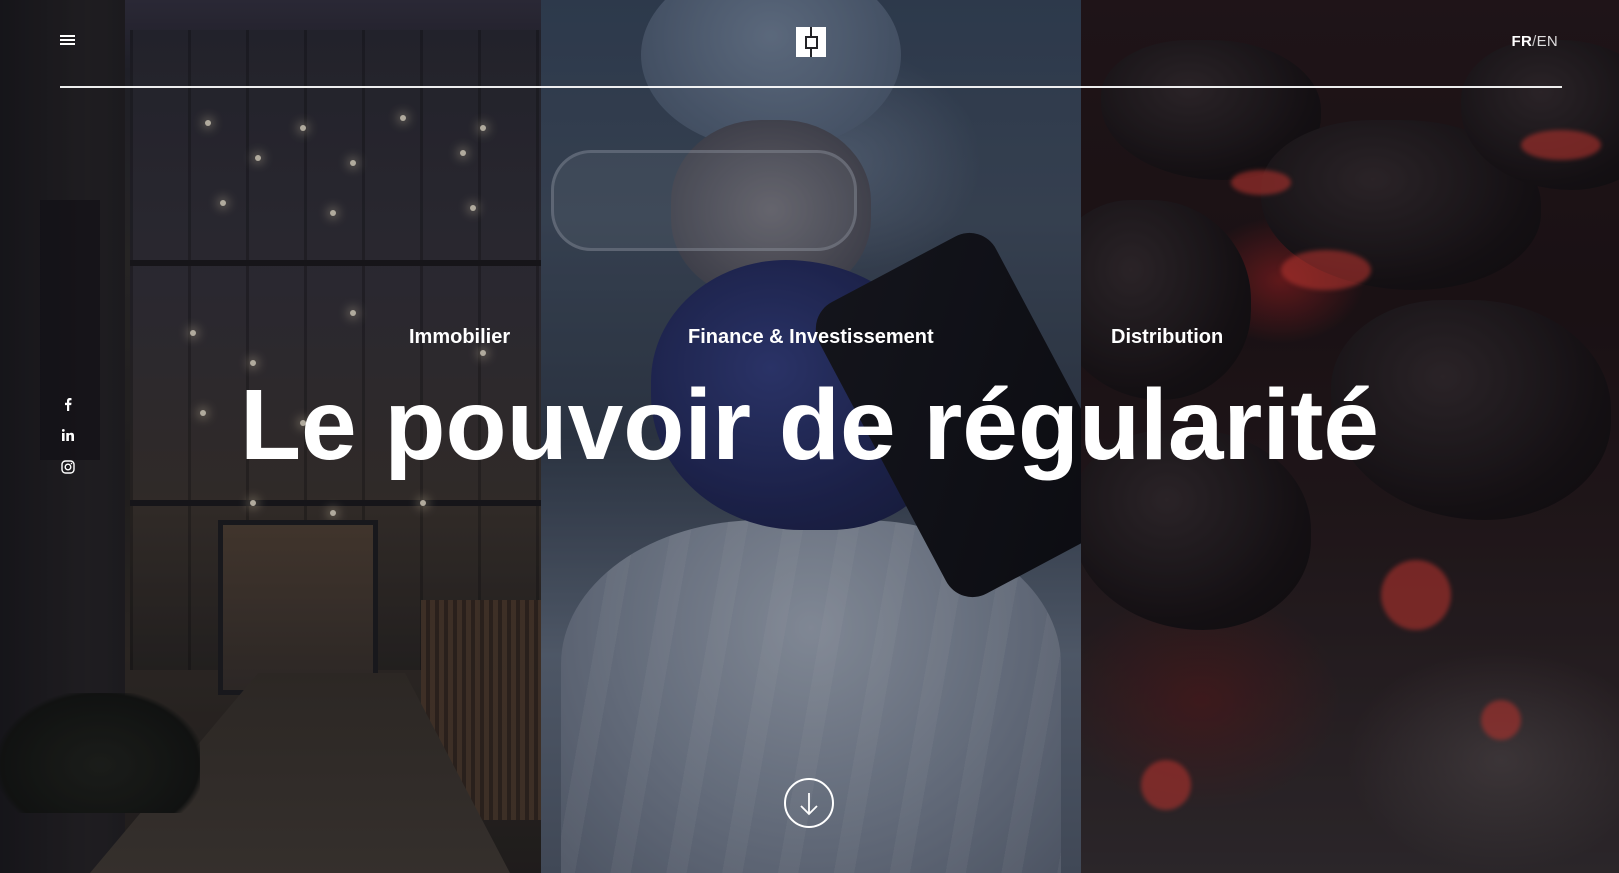  Describe the element at coordinates (68, 40) in the screenshot. I see `hamburger-menu-icon` at that location.